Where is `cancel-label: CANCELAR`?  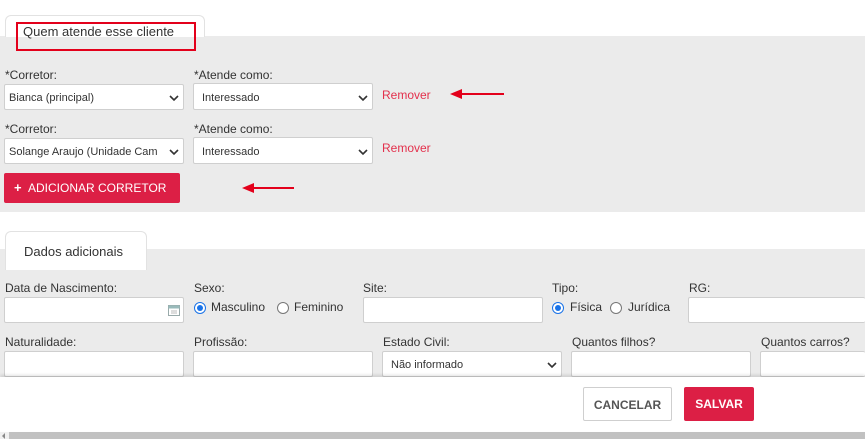
cancel-label: CANCELAR is located at coordinates (627, 405).